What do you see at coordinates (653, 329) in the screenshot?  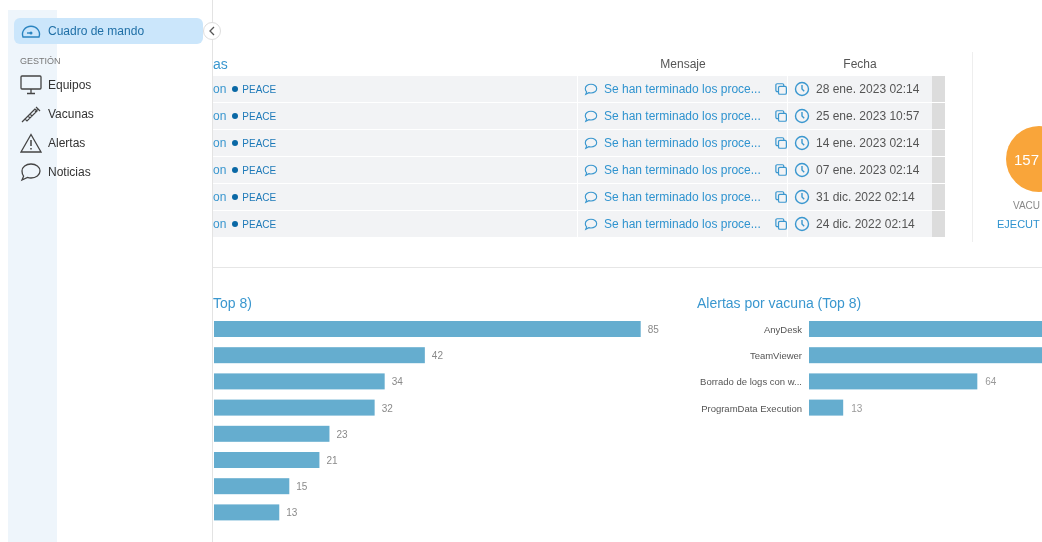 I see `value-label: 85` at bounding box center [653, 329].